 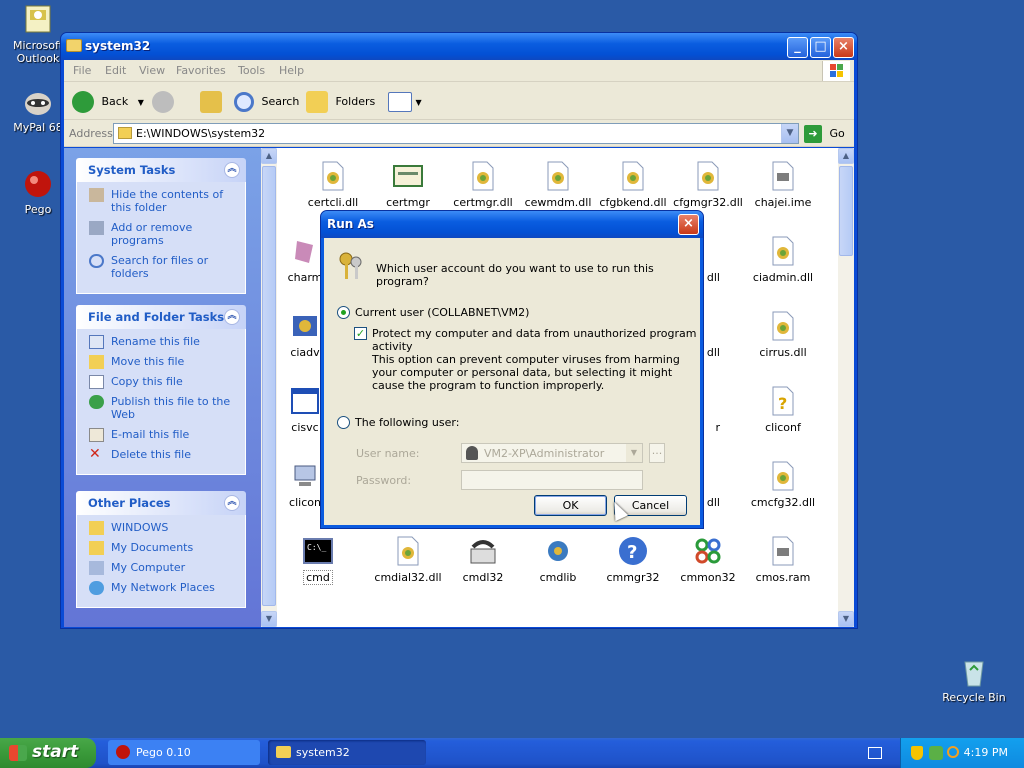 What do you see at coordinates (846, 387) in the screenshot?
I see `file-list-scrollbar: ▲ ▼` at bounding box center [846, 387].